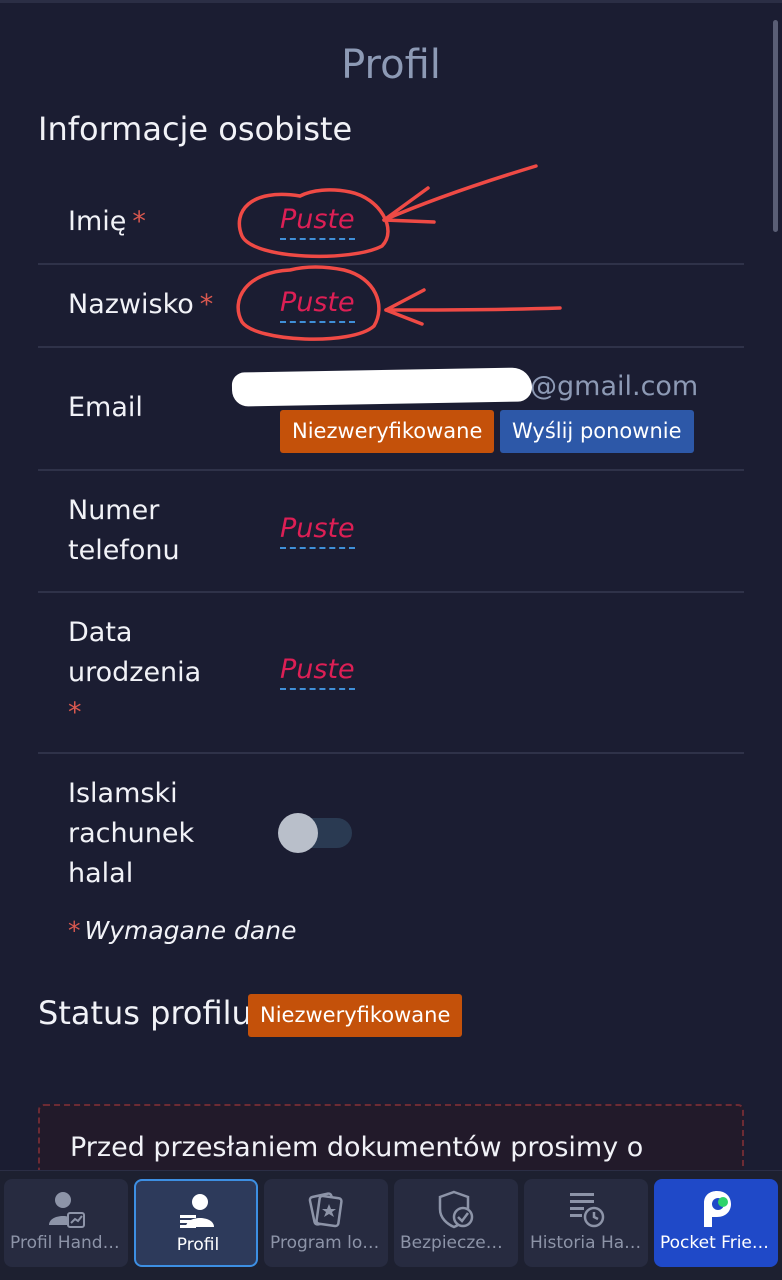 The height and width of the screenshot is (1280, 782). Describe the element at coordinates (391, 223) in the screenshot. I see `first-name-row: Imię * Puste` at that location.